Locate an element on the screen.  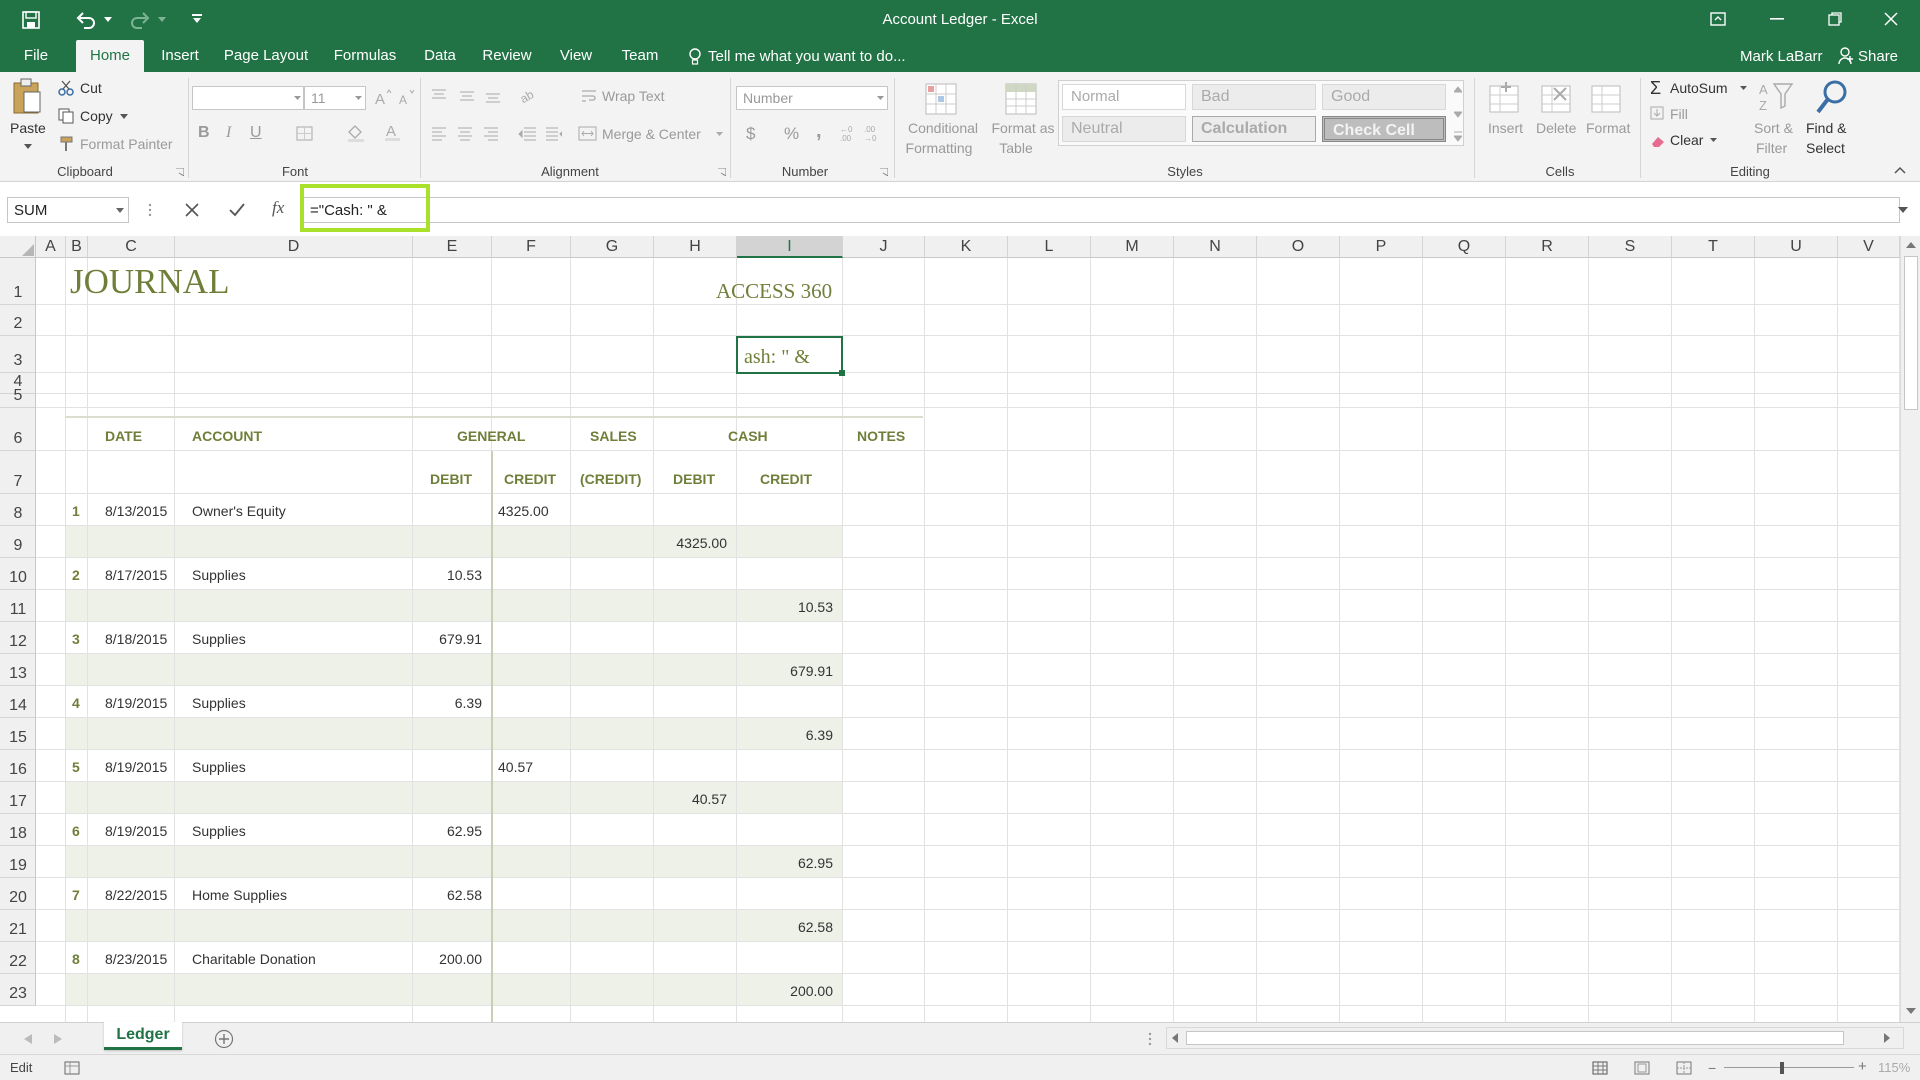
horizontal-scroll-thumb is located at coordinates (1515, 1038).